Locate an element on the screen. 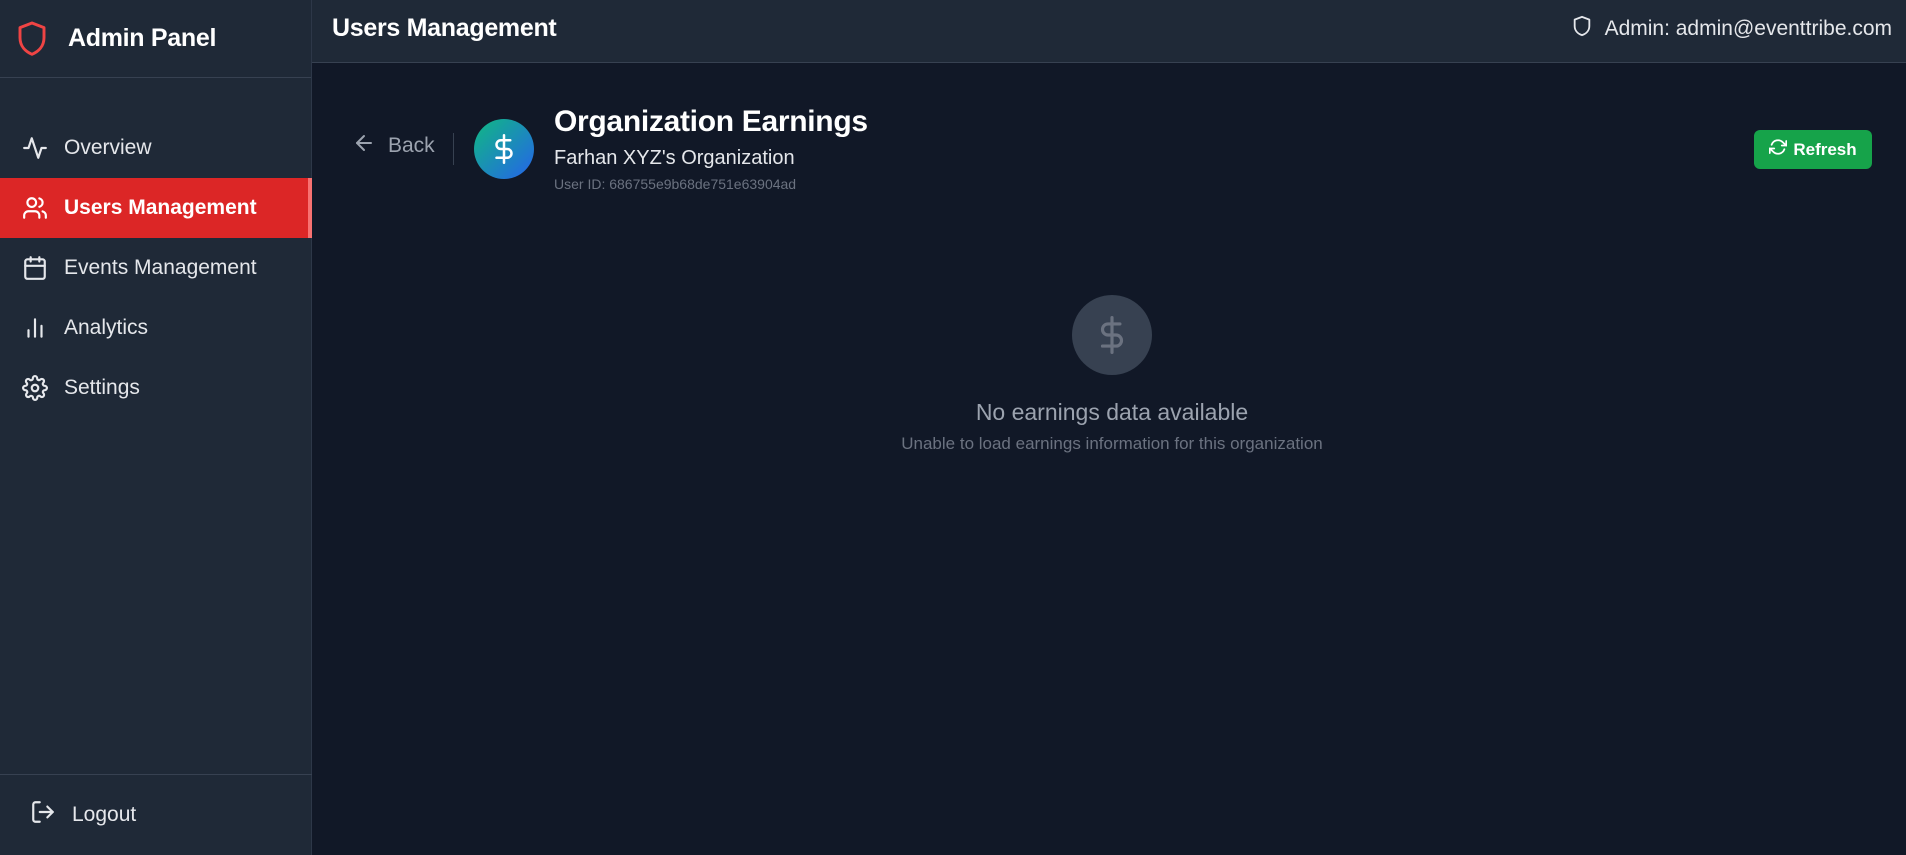 This screenshot has width=1906, height=855. sidebar-item-label: Users Management is located at coordinates (160, 207).